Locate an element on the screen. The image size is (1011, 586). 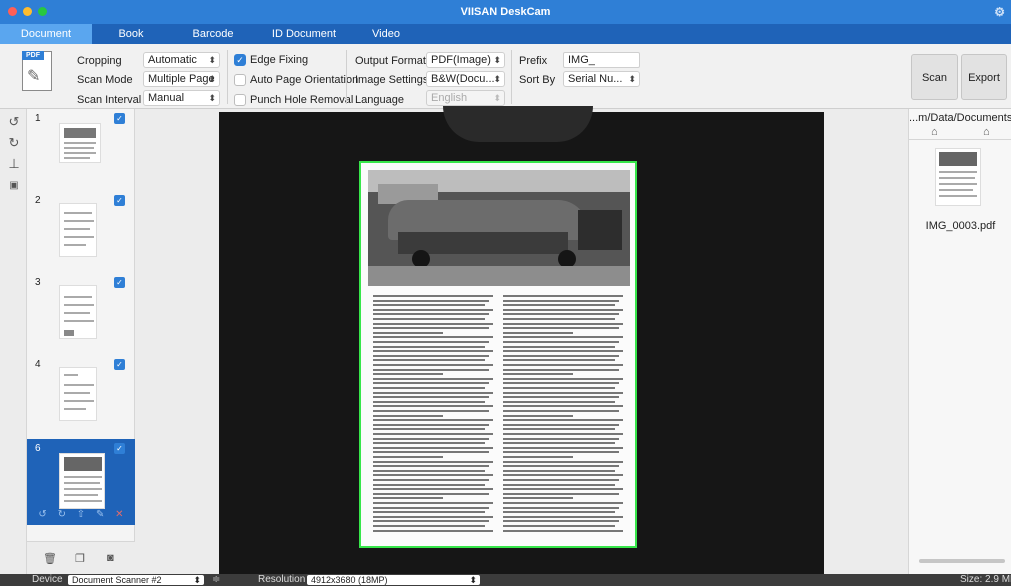
device-select: Document Scanner #2 ⬍ is located at coordinates (136, 580).